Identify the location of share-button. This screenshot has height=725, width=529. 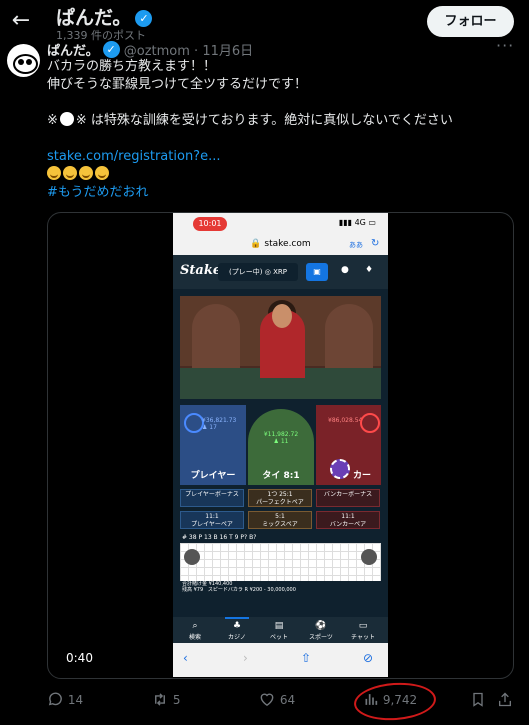
(505, 700).